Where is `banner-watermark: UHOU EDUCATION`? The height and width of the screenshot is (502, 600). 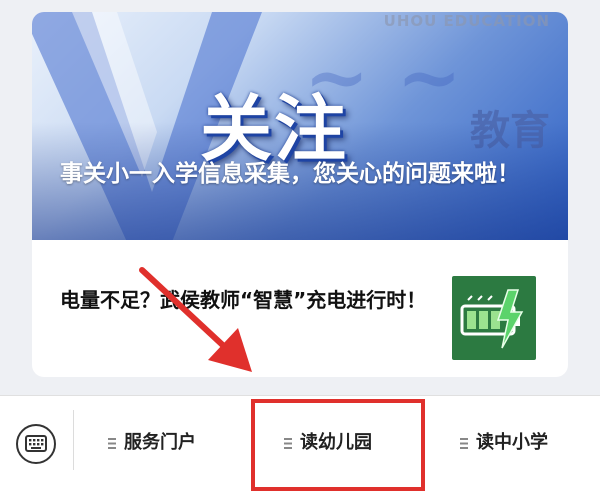 banner-watermark: UHOU EDUCATION is located at coordinates (466, 21).